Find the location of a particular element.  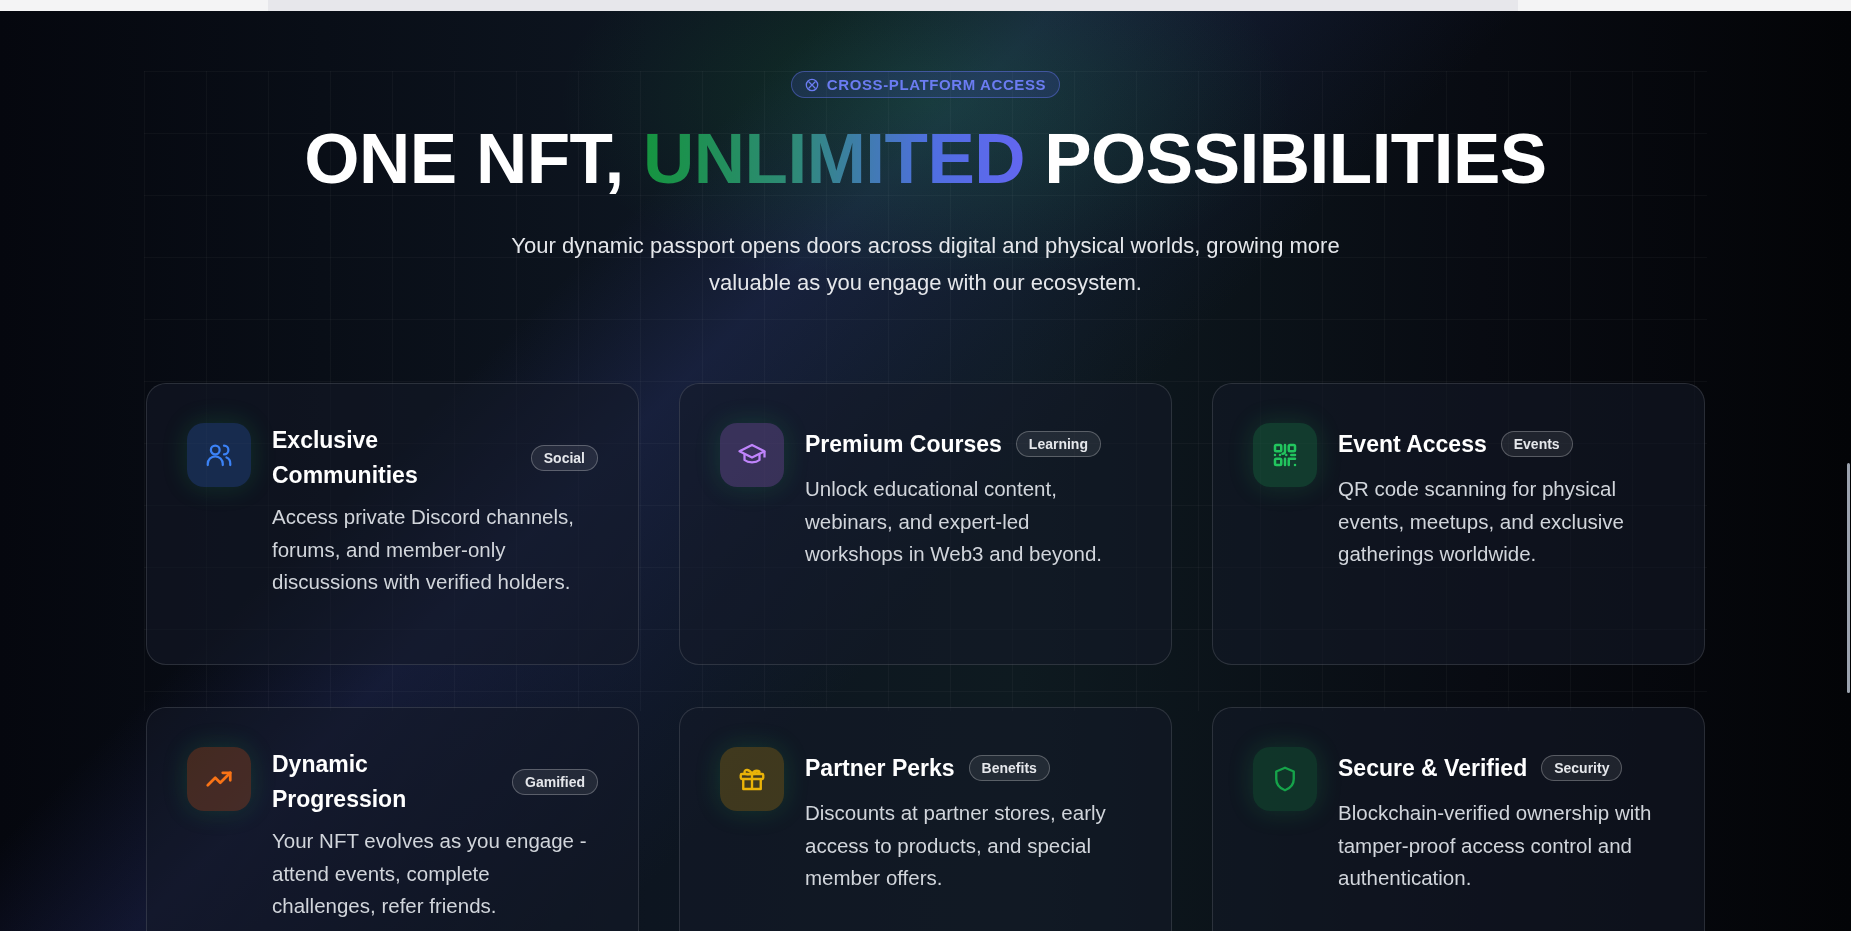

card-title: Dynamic Progression is located at coordinates (340, 782).